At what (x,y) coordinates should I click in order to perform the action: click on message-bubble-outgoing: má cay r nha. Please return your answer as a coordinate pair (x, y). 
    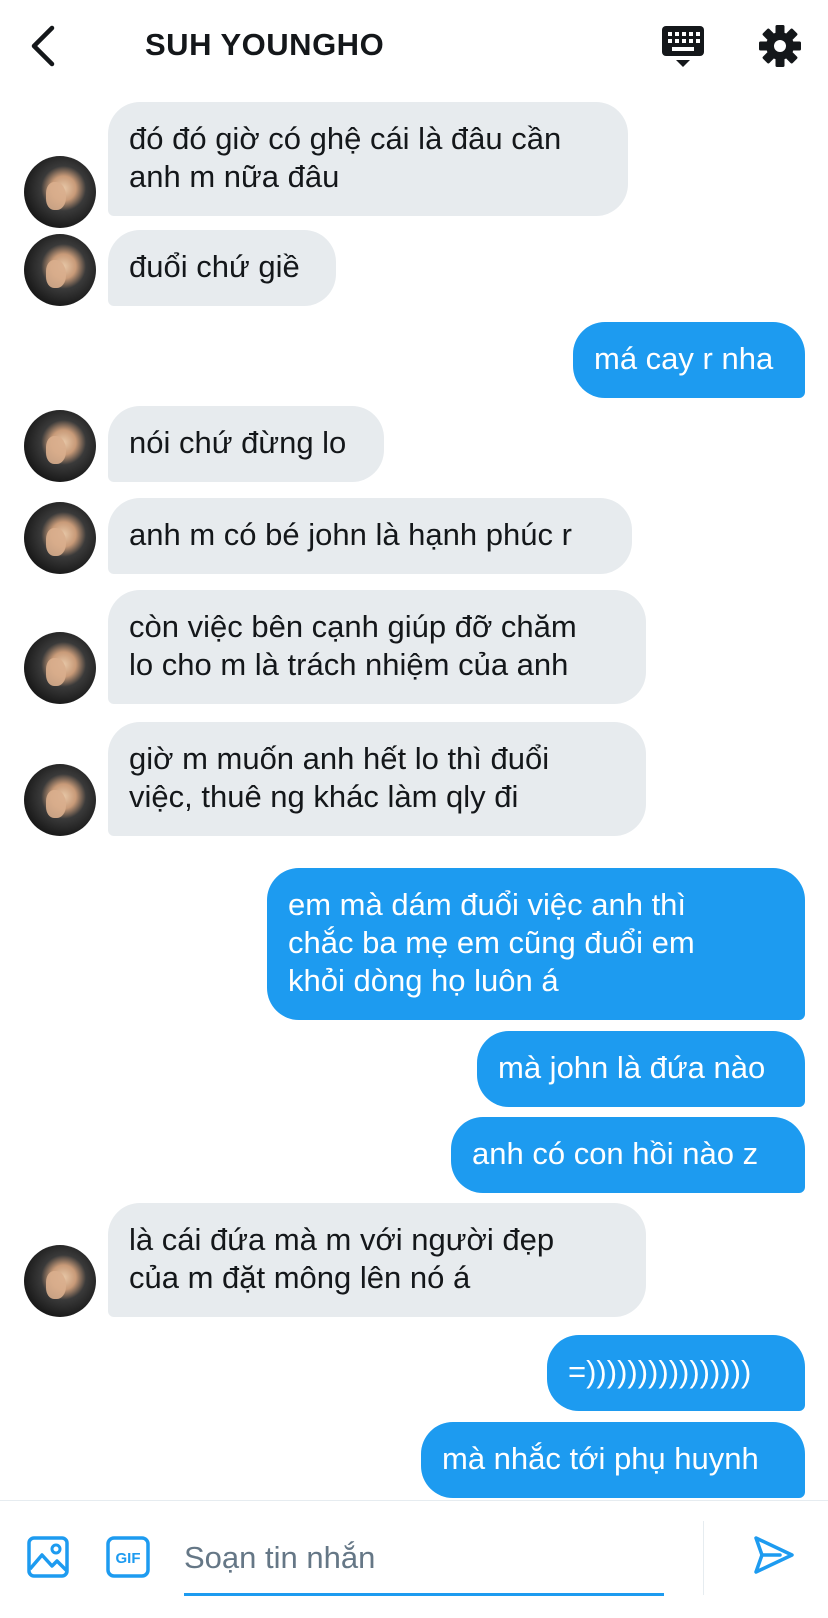
    Looking at the image, I should click on (689, 360).